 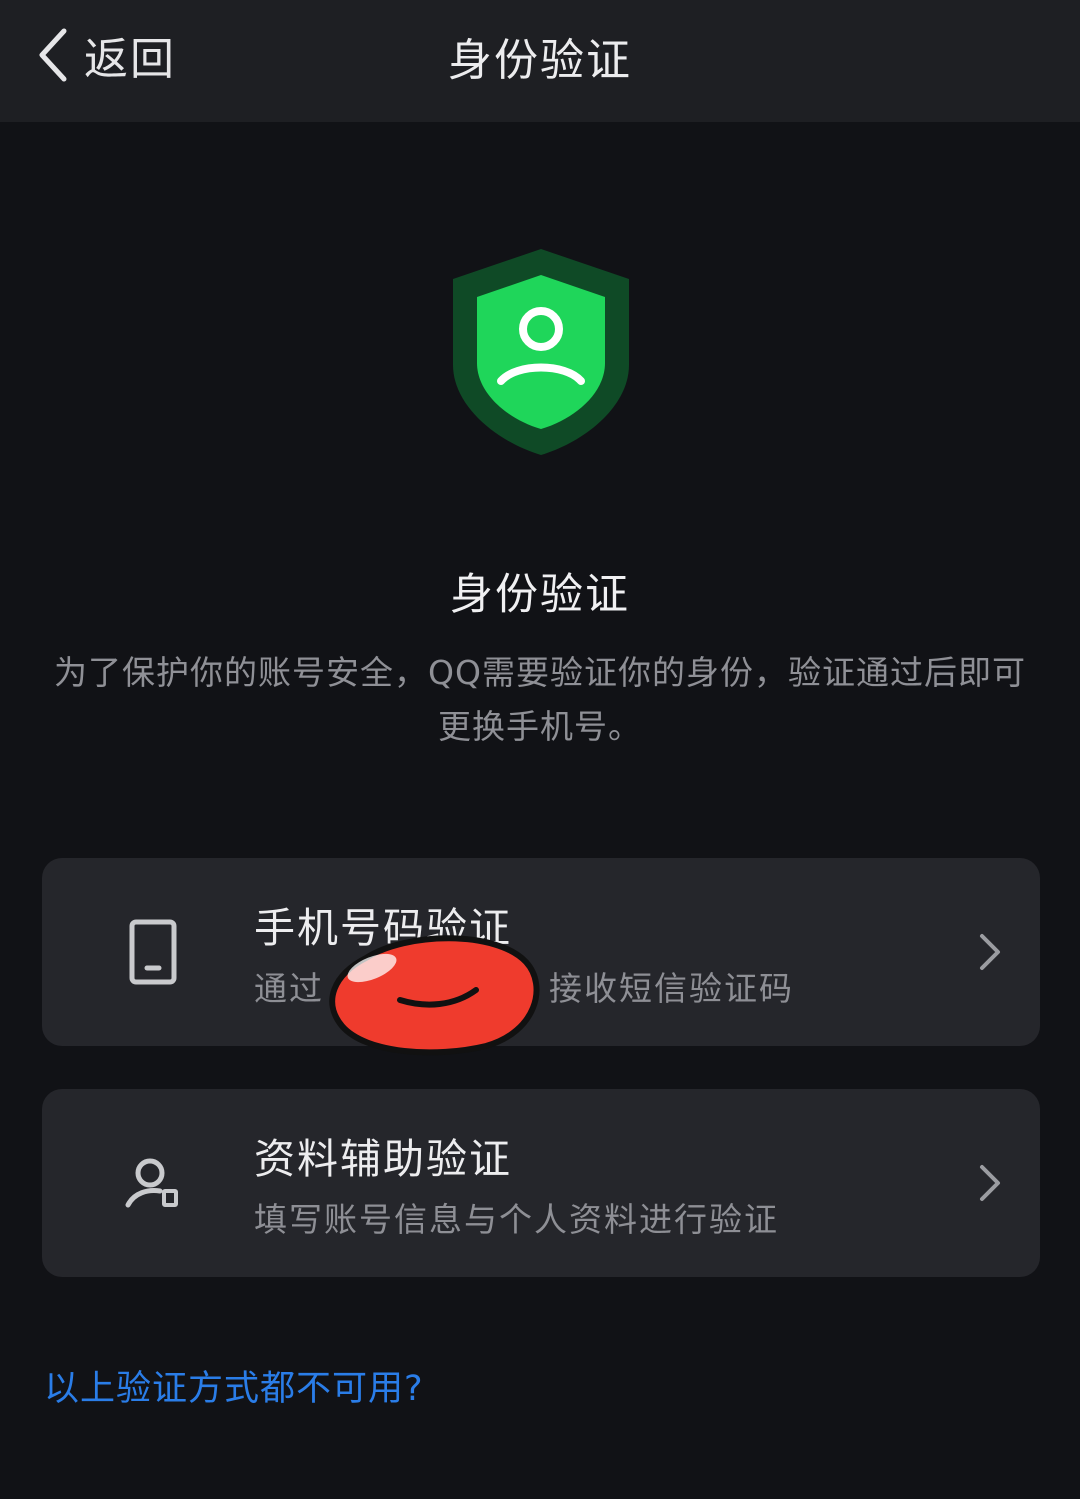 I want to click on page-title: 身份验证, so click(x=540, y=60).